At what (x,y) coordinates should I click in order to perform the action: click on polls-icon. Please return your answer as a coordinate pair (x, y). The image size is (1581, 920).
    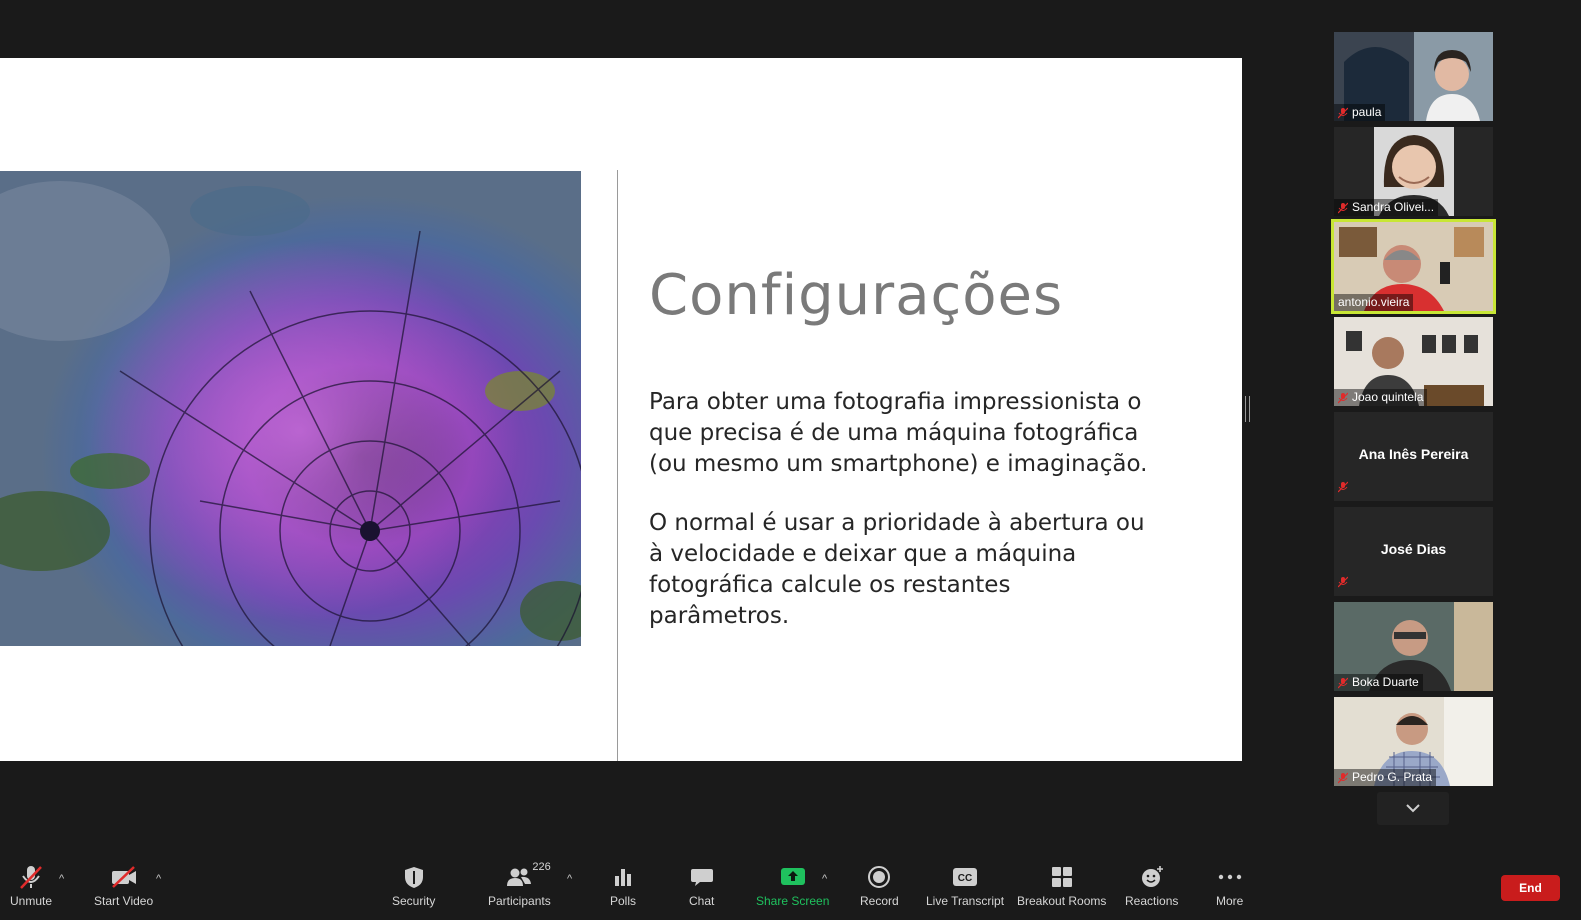
    Looking at the image, I should click on (623, 877).